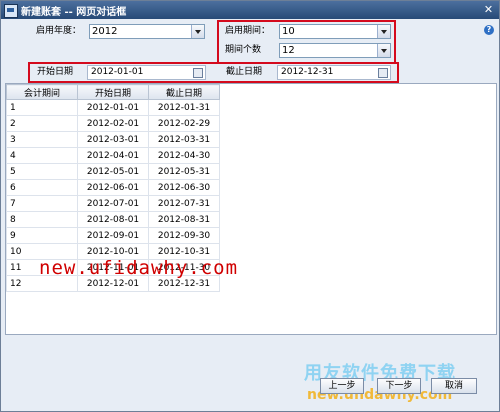 This screenshot has height=412, width=500. I want to click on end-date-cell: 2012-06-30, so click(184, 187).